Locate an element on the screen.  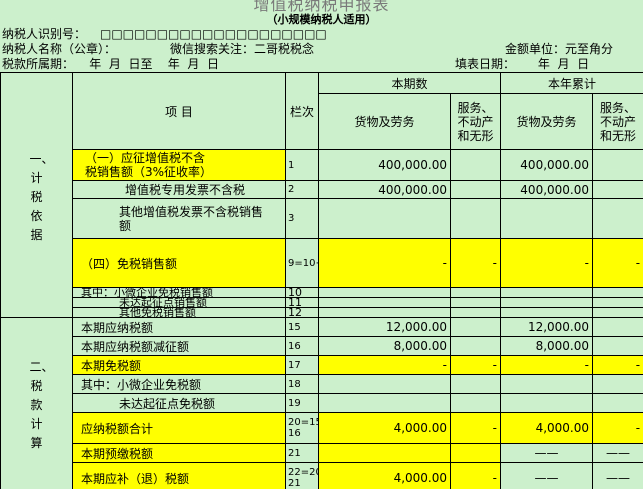
row-label: 本期应补（退）税额 is located at coordinates (179, 475).